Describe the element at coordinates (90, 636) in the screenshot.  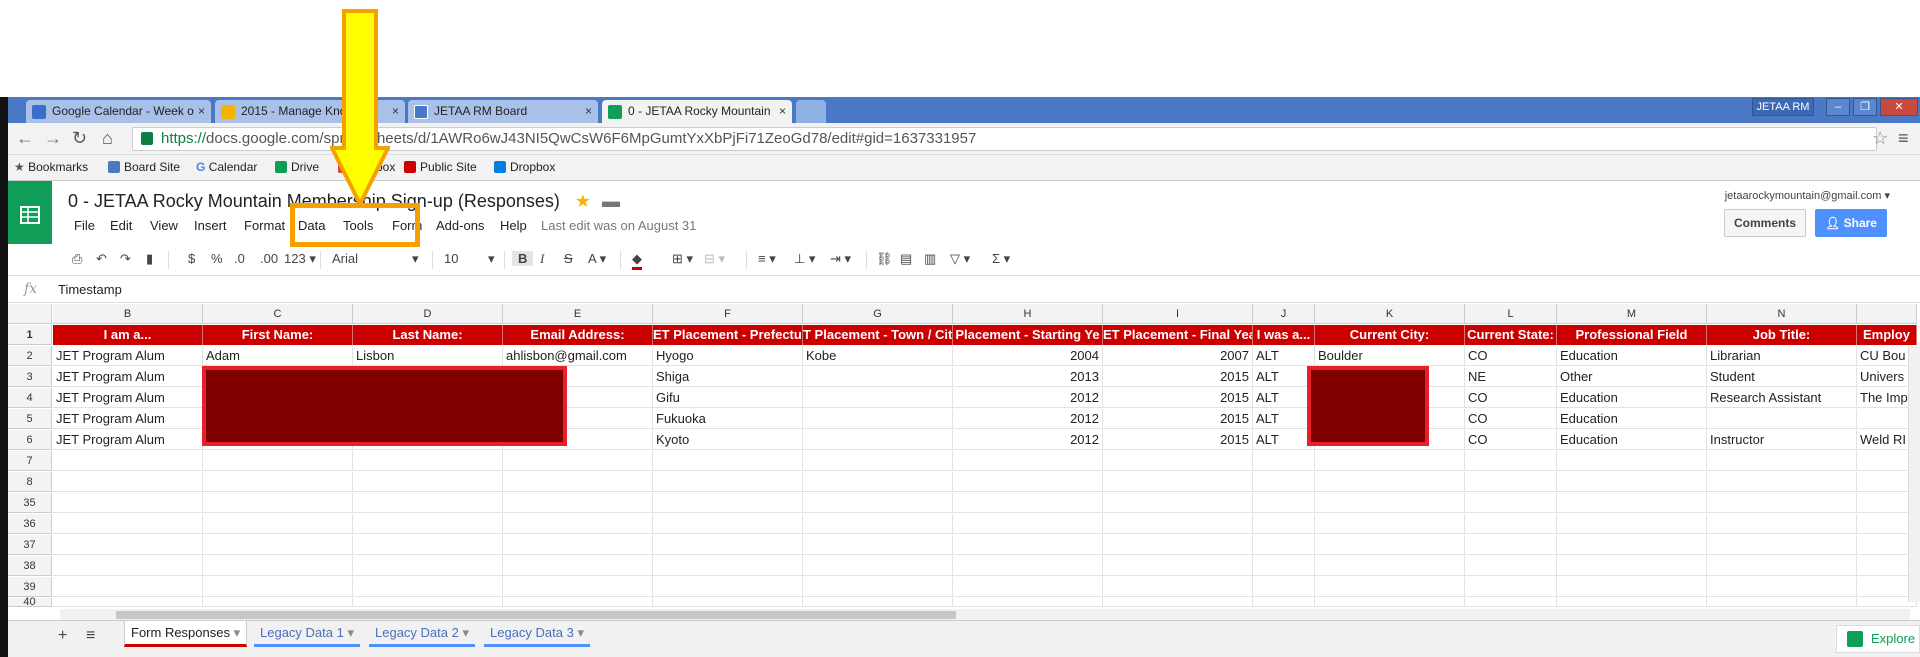
I see `all-sheets-button: ≡` at that location.